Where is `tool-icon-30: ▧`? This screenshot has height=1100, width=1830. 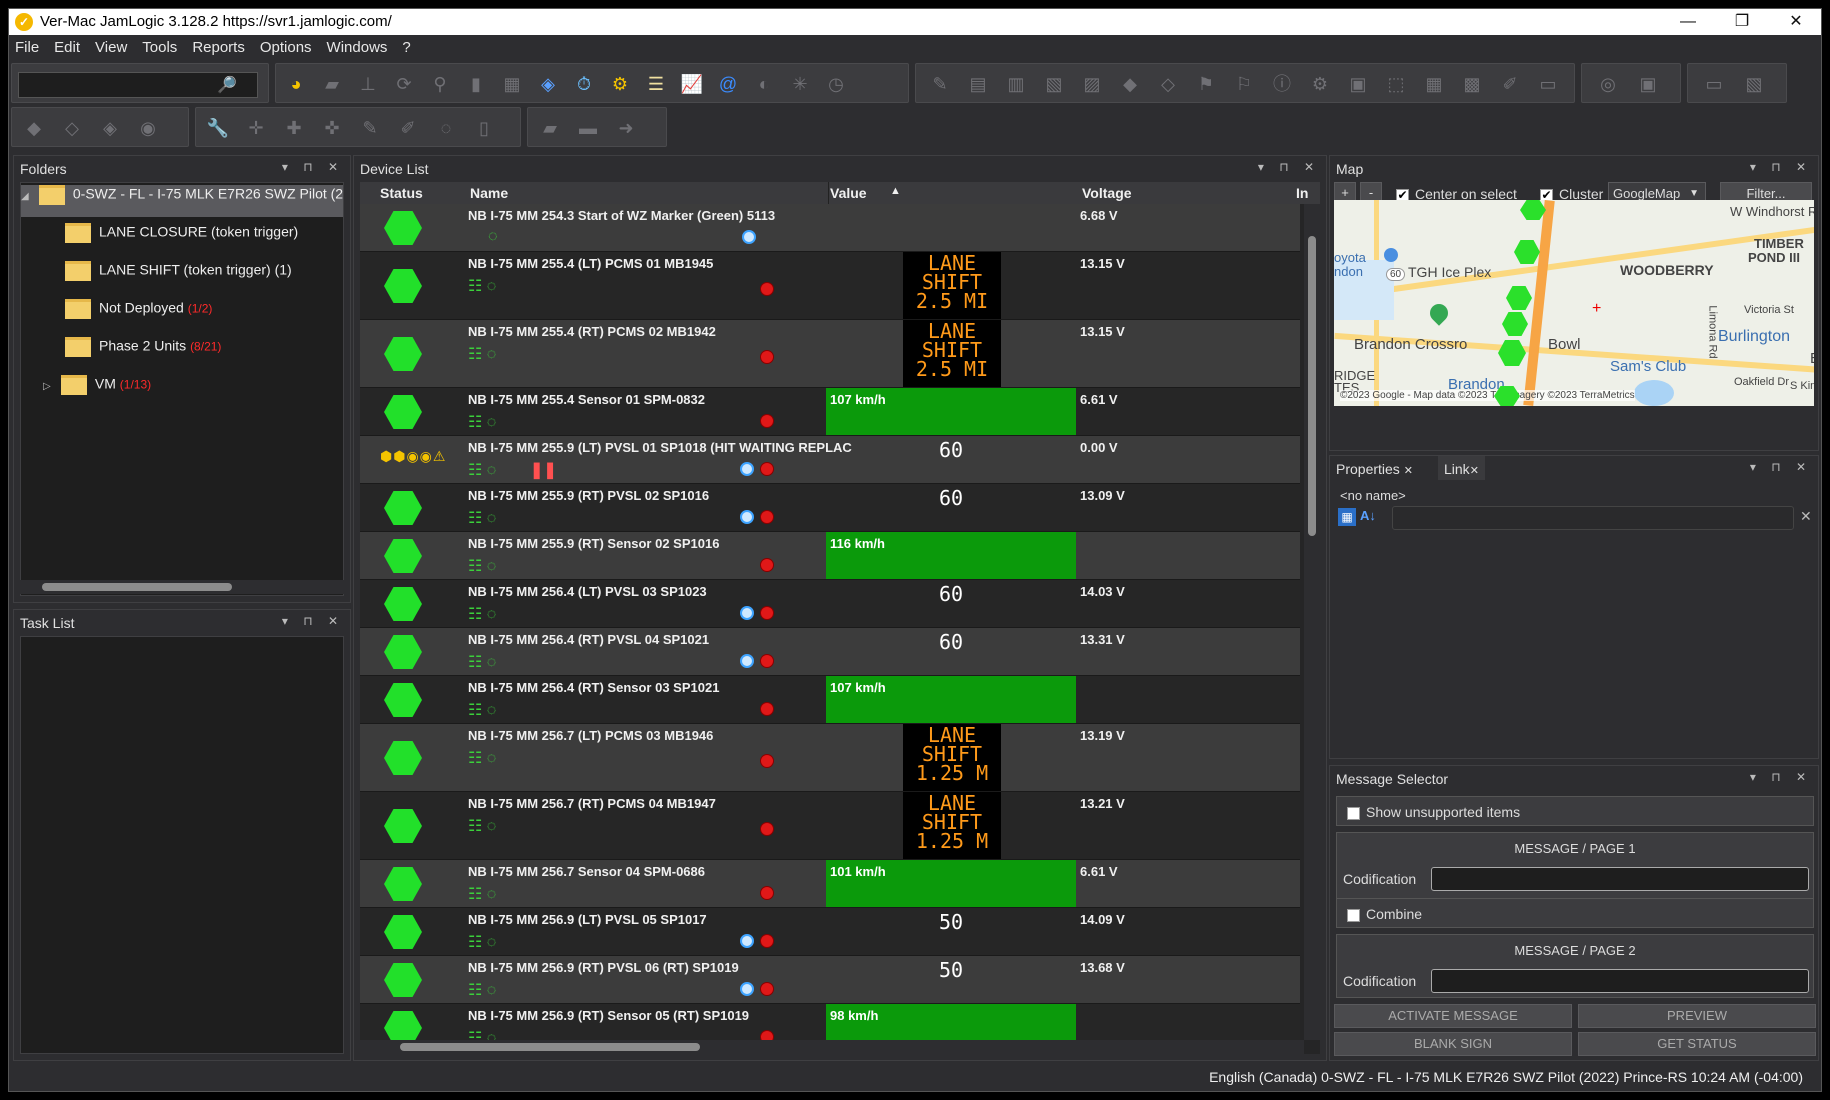
tool-icon-30: ▧ is located at coordinates (1754, 84).